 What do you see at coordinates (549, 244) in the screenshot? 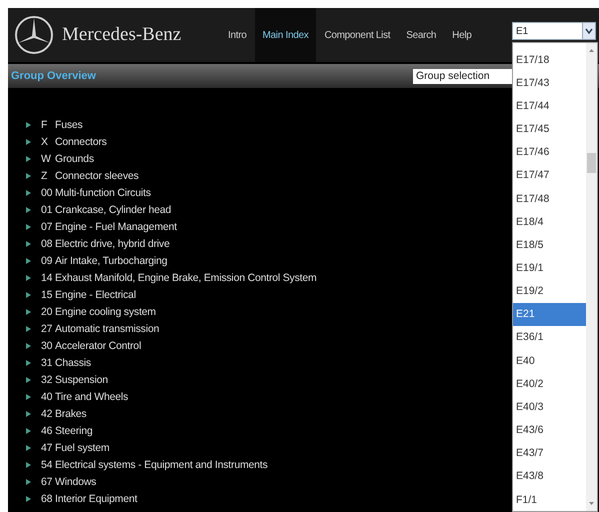
I see `dropdown-option: E18/5` at bounding box center [549, 244].